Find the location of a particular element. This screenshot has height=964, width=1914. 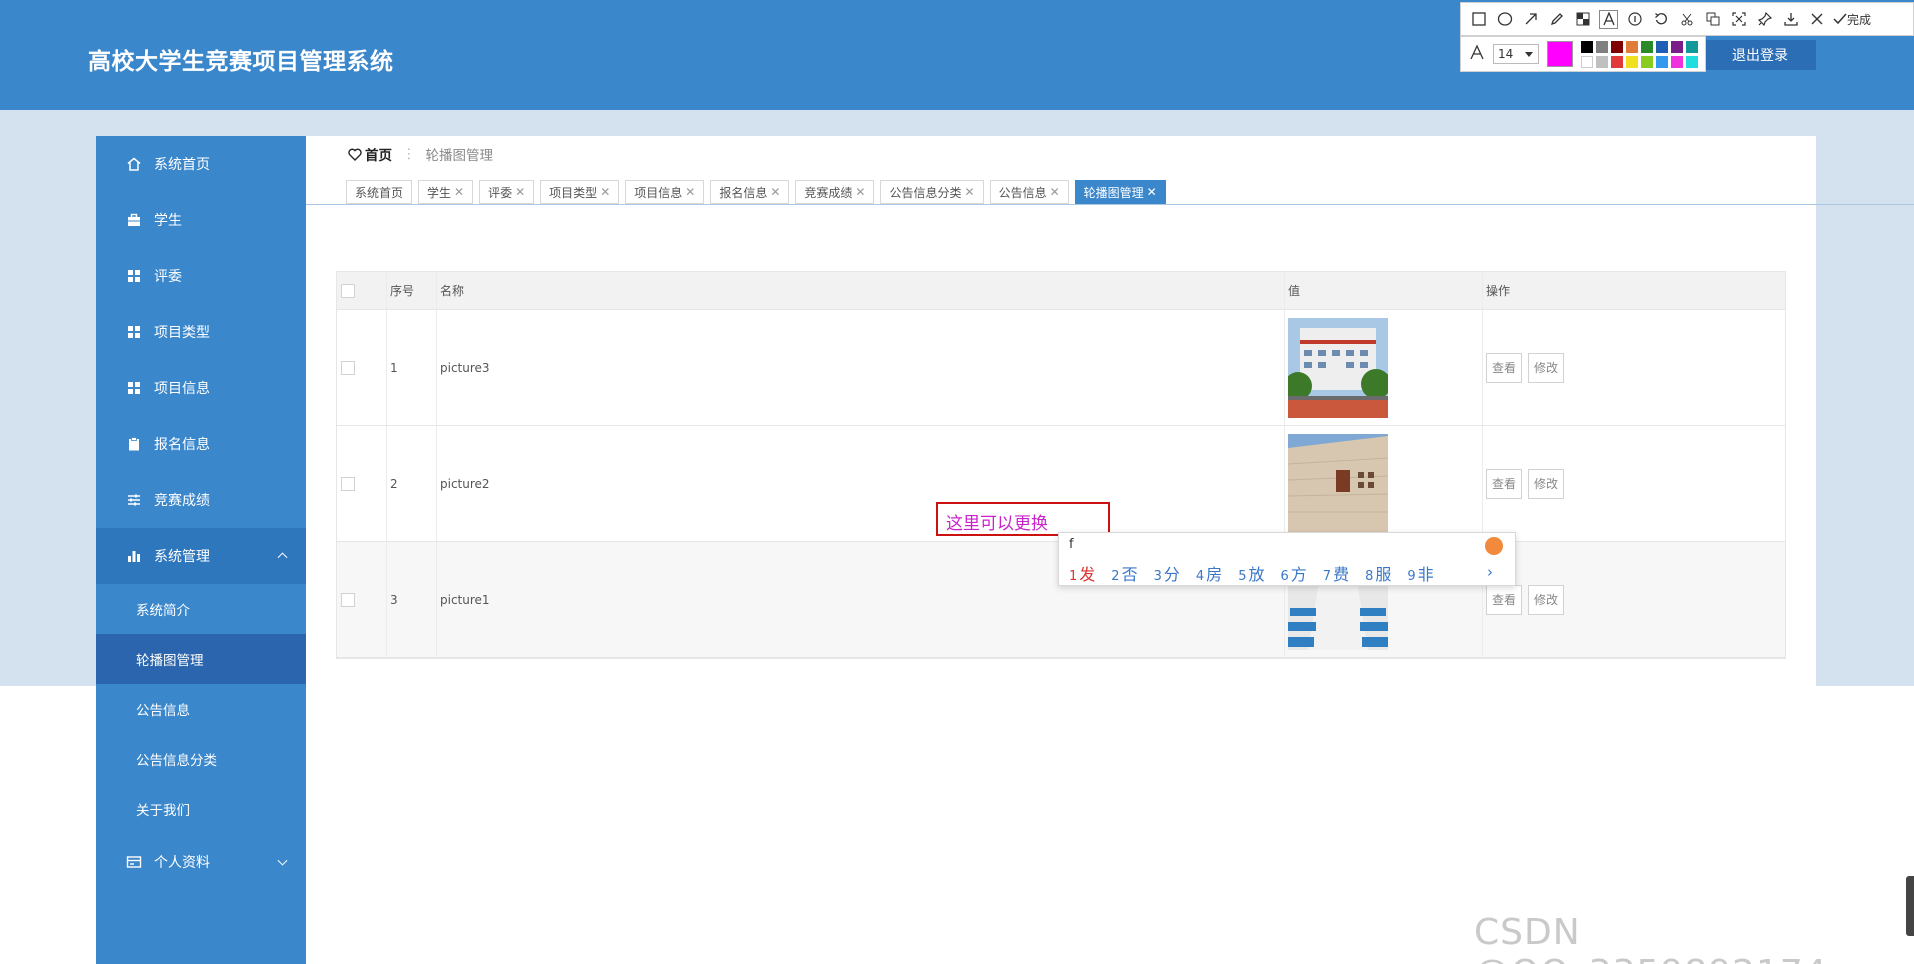

ime-candidate: 4房 is located at coordinates (1209, 573).